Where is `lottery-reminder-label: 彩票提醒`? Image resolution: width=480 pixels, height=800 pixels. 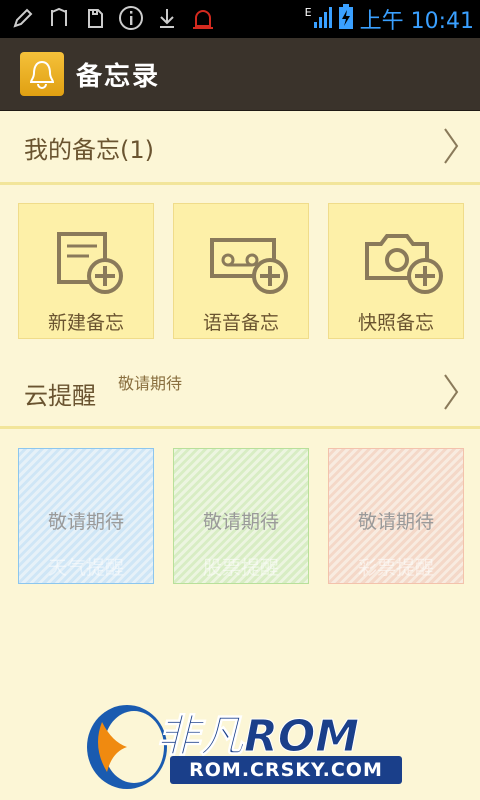
lottery-reminder-label: 彩票提醒 is located at coordinates (395, 568).